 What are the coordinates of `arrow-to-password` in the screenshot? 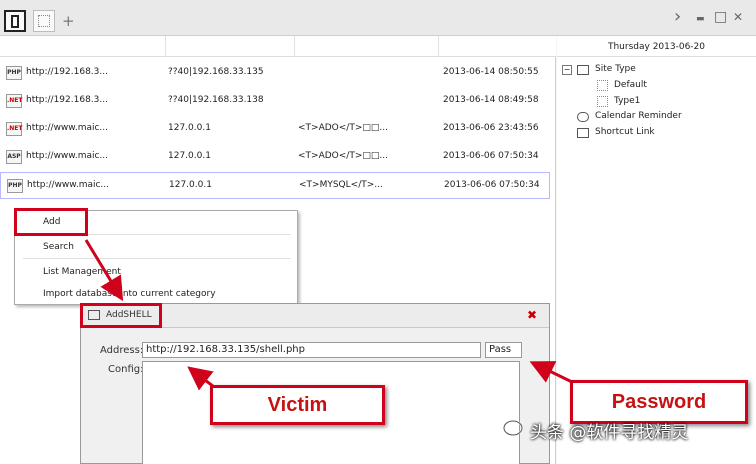 It's located at (551, 372).